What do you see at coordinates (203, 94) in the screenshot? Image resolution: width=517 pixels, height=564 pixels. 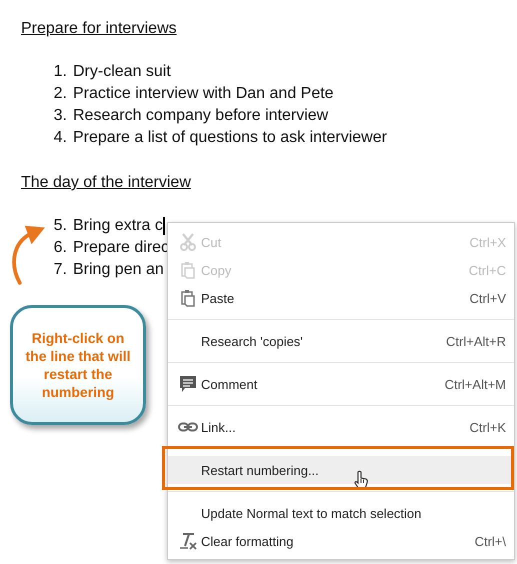 I see `list-item-text: Practice interview with Dan and Pete` at bounding box center [203, 94].